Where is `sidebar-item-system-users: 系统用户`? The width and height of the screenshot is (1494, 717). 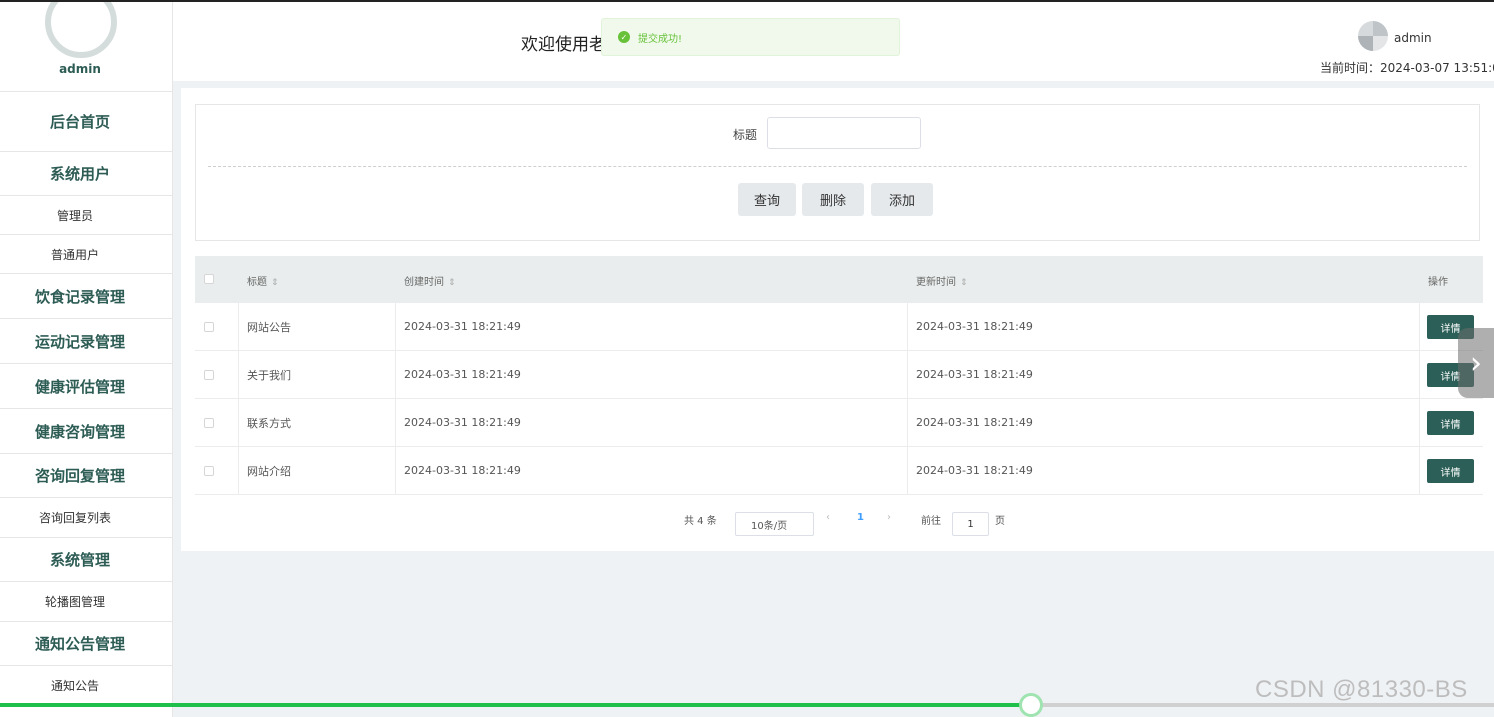
sidebar-item-system-users: 系统用户 is located at coordinates (86, 173).